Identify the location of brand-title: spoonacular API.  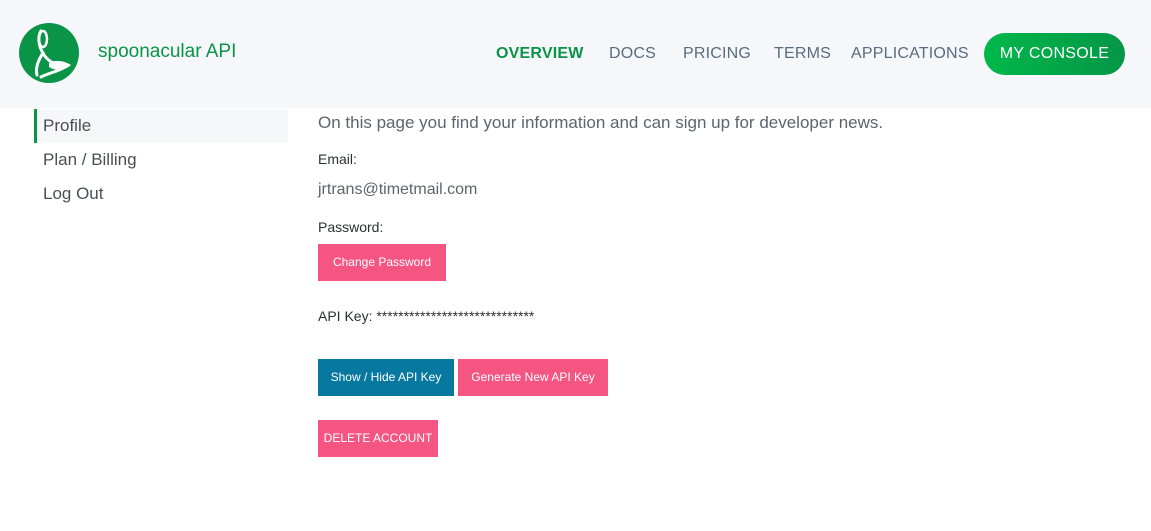
(167, 52).